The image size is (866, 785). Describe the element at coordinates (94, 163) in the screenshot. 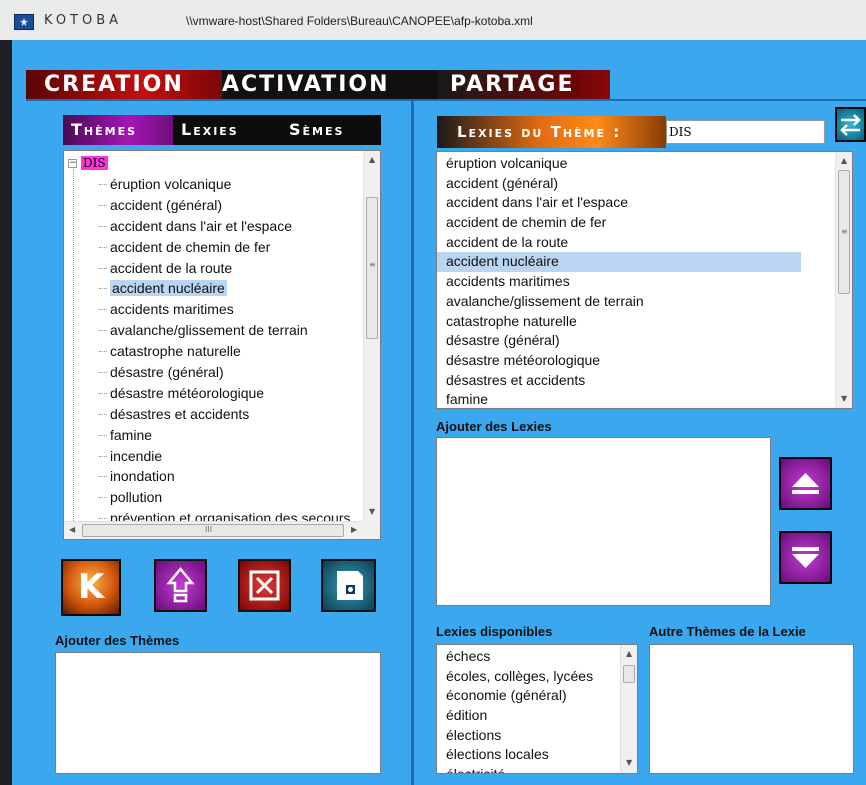

I see `tree-root-label: DIS` at that location.